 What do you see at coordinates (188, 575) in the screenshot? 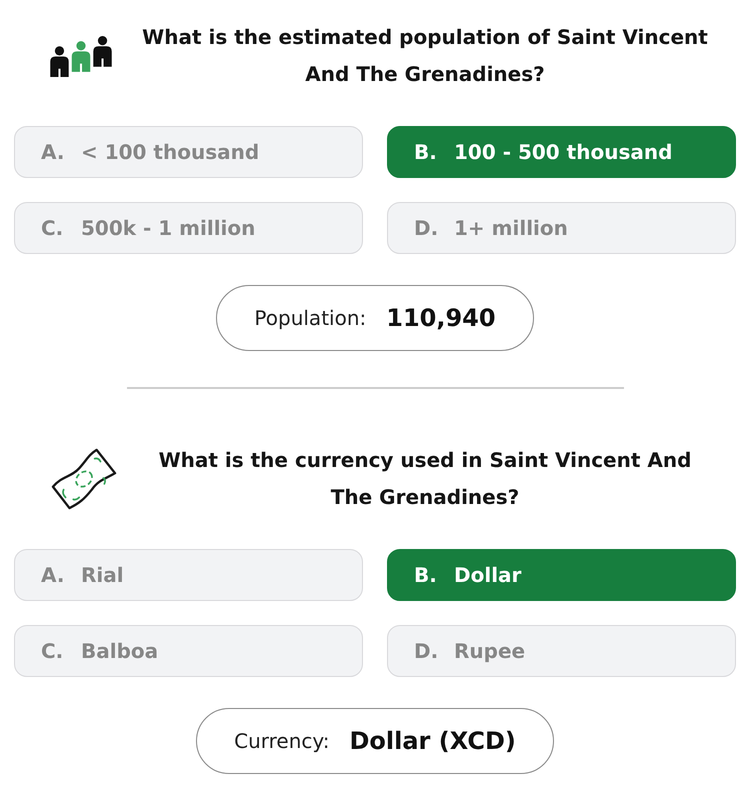
I see `answer-option: A. Rial` at bounding box center [188, 575].